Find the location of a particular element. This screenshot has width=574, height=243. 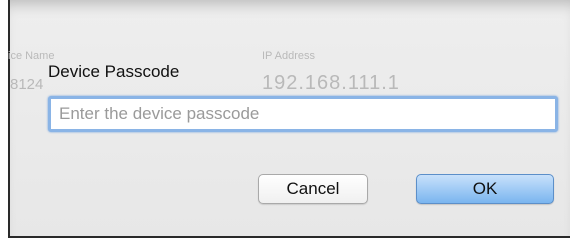

background-device-name-header: ice Name is located at coordinates (31, 56).